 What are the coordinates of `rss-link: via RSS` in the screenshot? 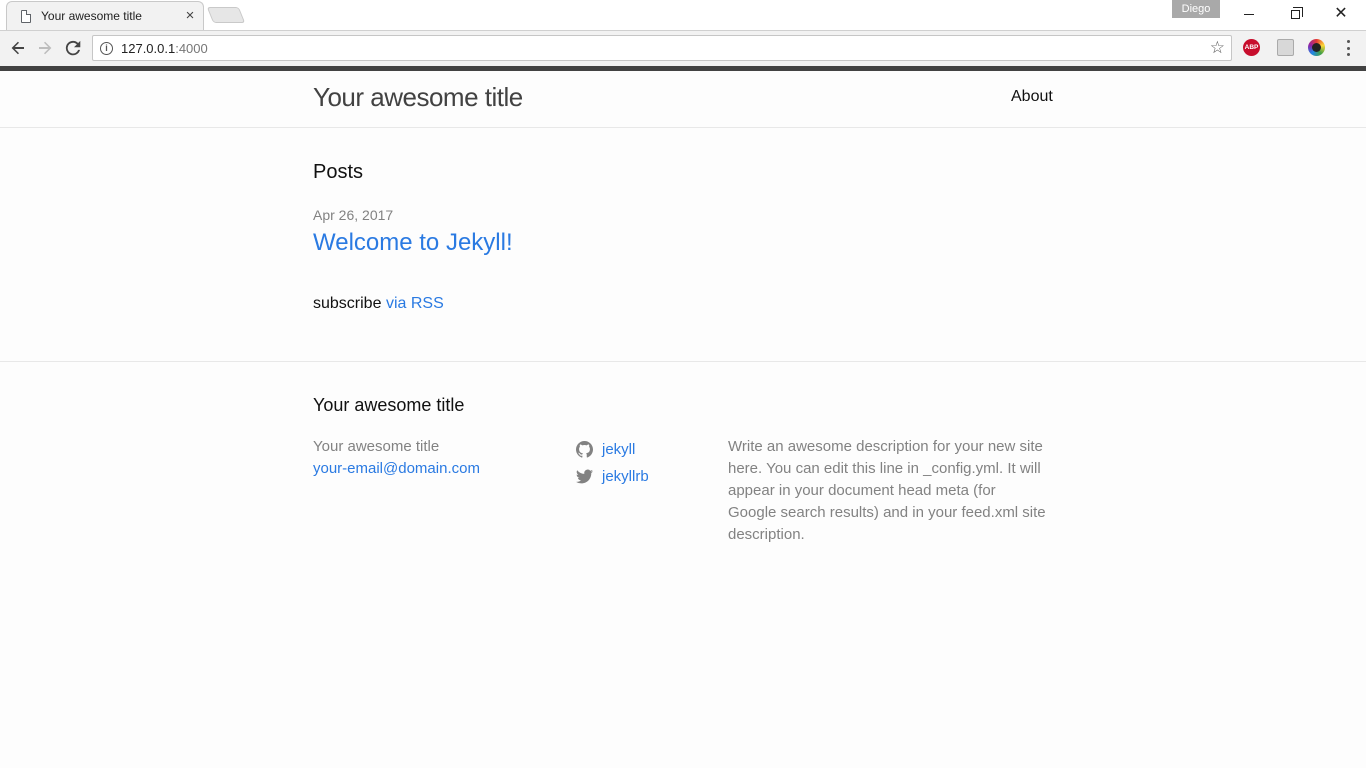 It's located at (415, 303).